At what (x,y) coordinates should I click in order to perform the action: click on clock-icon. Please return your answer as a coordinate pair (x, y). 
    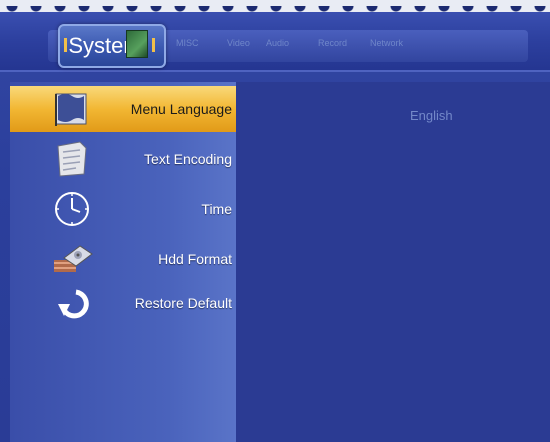
    Looking at the image, I should click on (72, 209).